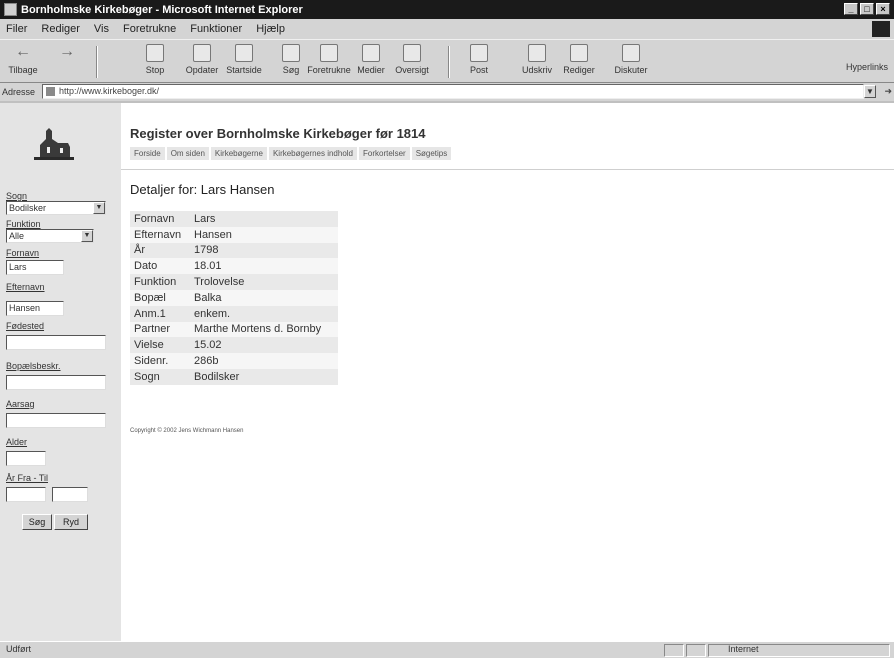 Image resolution: width=894 pixels, height=658 pixels. Describe the element at coordinates (160, 266) in the screenshot. I see `detail-key: Dato` at that location.